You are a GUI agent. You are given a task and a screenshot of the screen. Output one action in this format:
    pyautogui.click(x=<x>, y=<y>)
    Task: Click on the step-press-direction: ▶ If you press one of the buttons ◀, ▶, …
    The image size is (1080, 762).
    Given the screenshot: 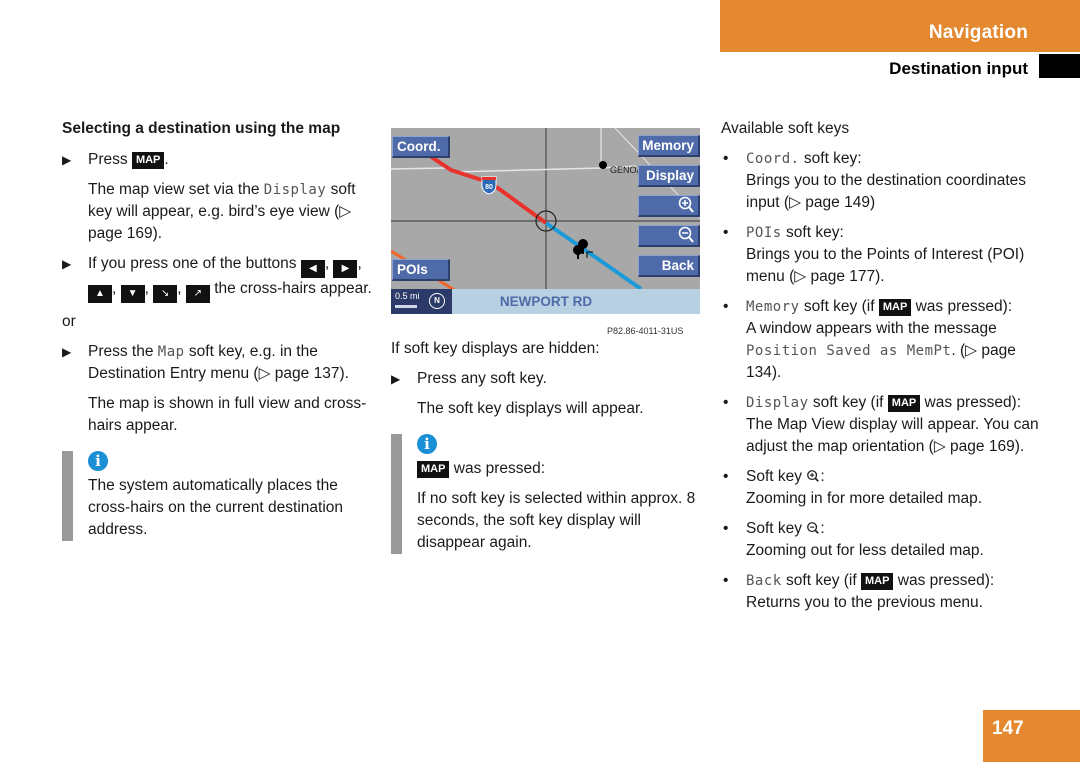 What is the action you would take?
    pyautogui.click(x=219, y=278)
    